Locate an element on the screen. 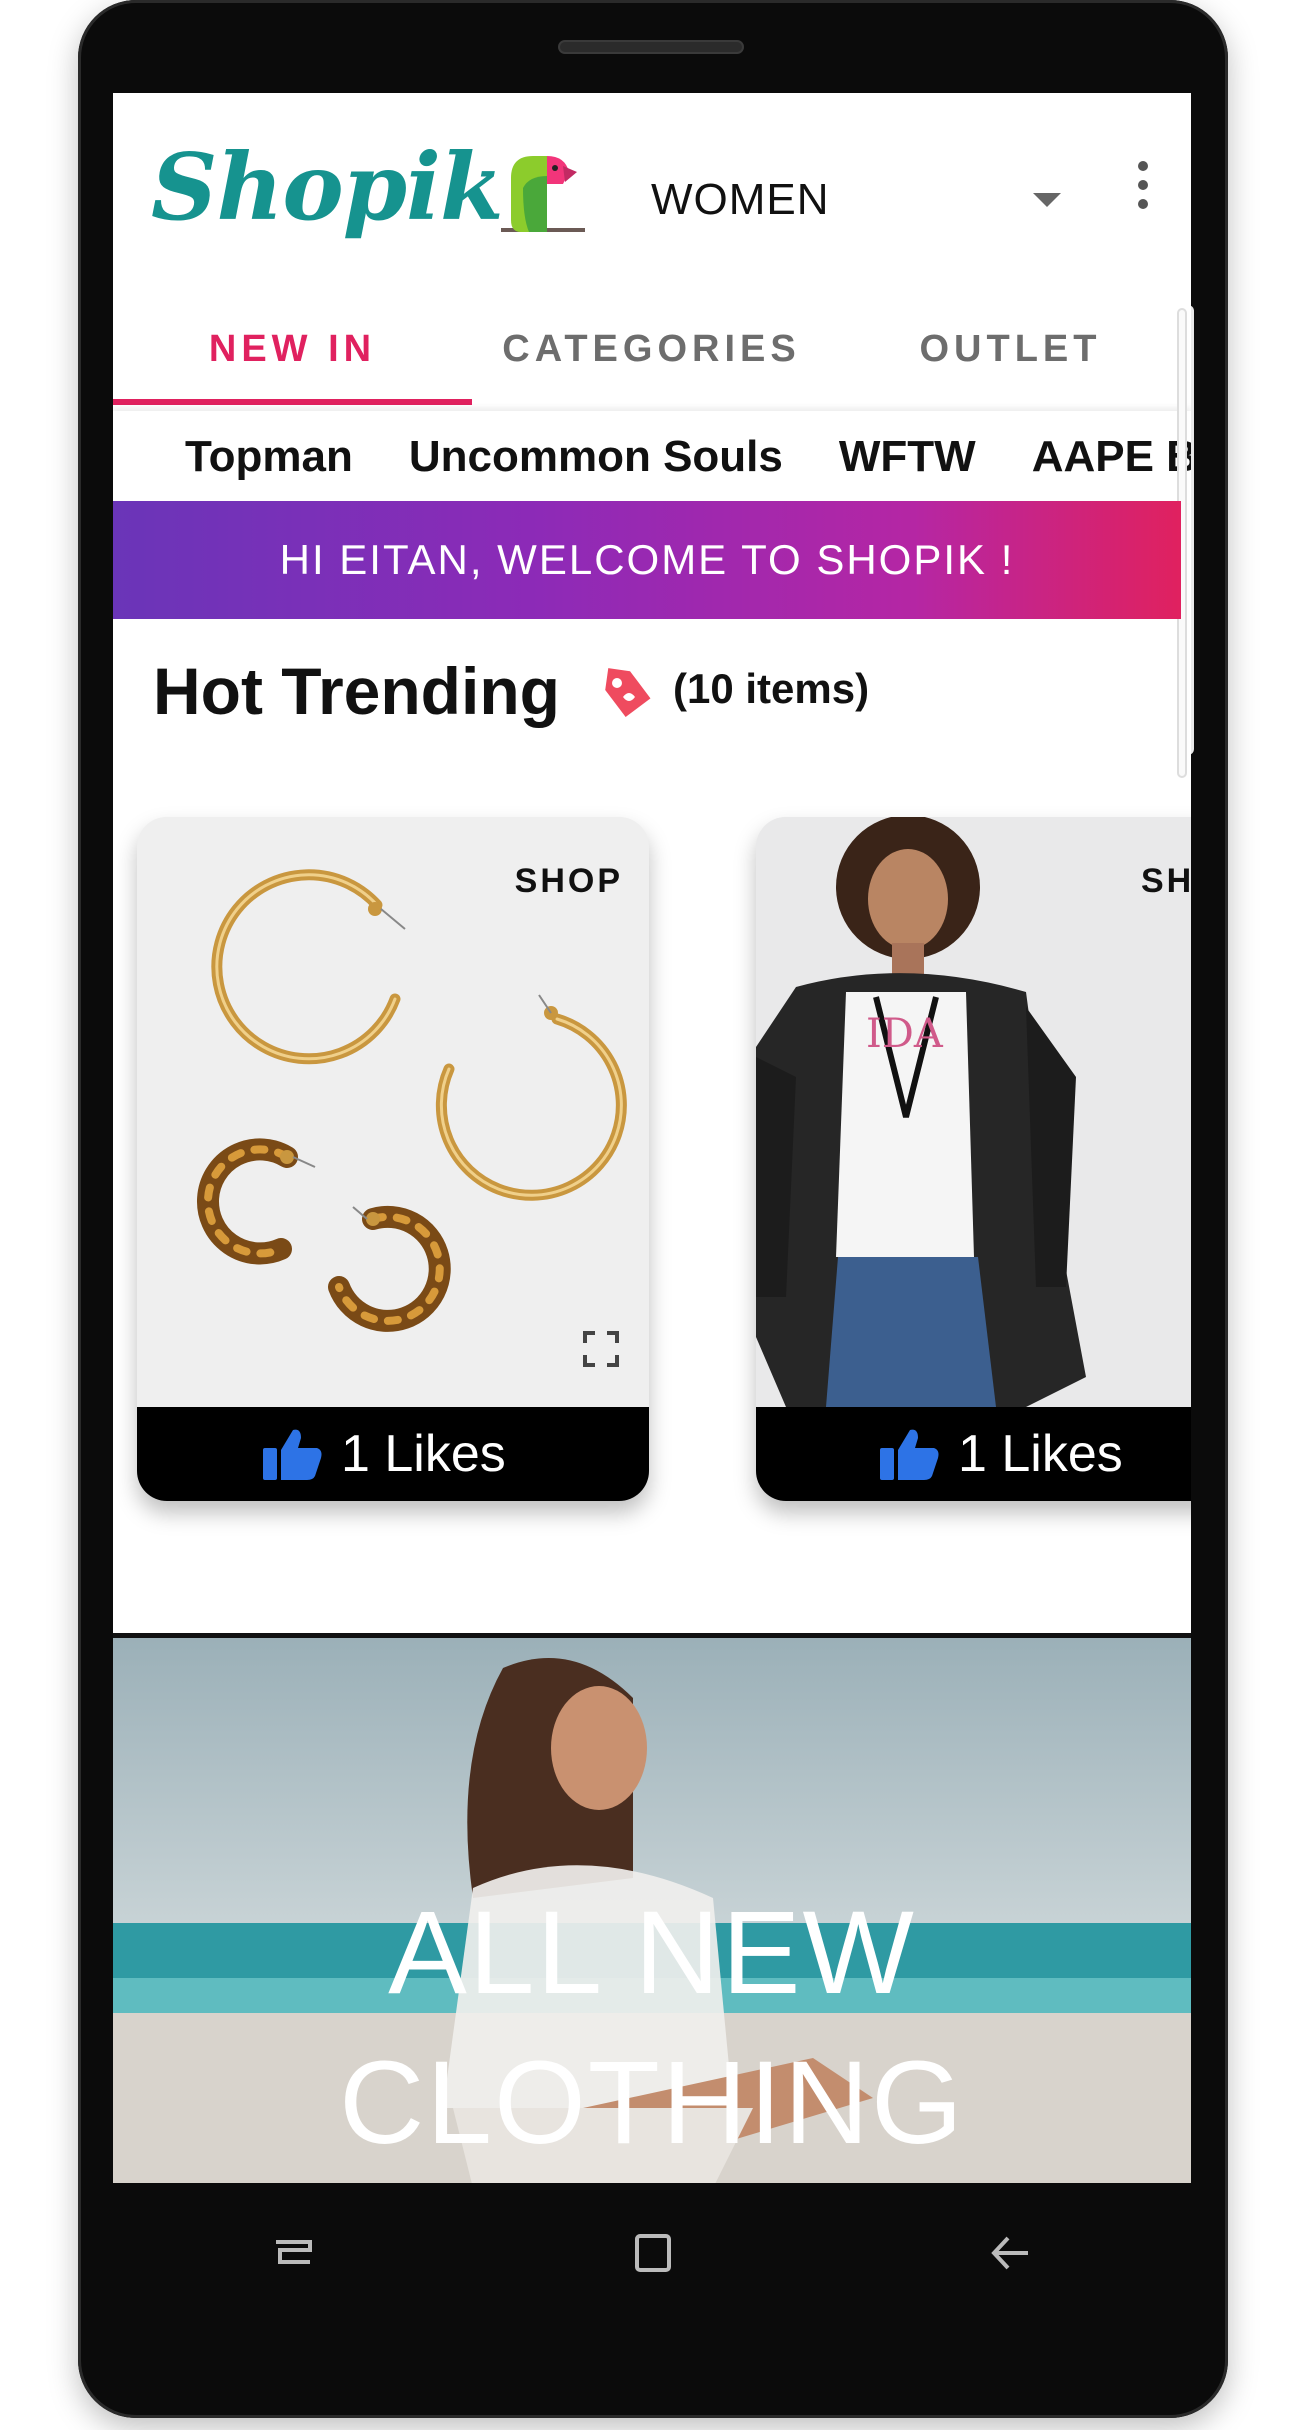  brand-item-topman: Topman is located at coordinates (269, 457).